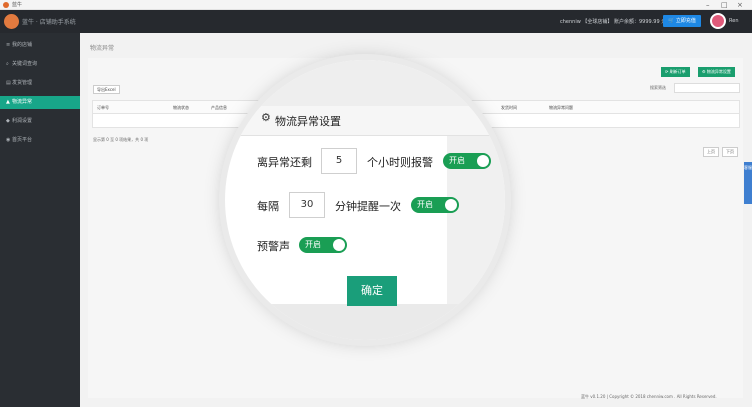 This screenshot has width=752, height=407. What do you see at coordinates (613, 22) in the screenshot?
I see `account-info: chenniw 【全球店铺】 账户余额：9999.99 元` at bounding box center [613, 22].